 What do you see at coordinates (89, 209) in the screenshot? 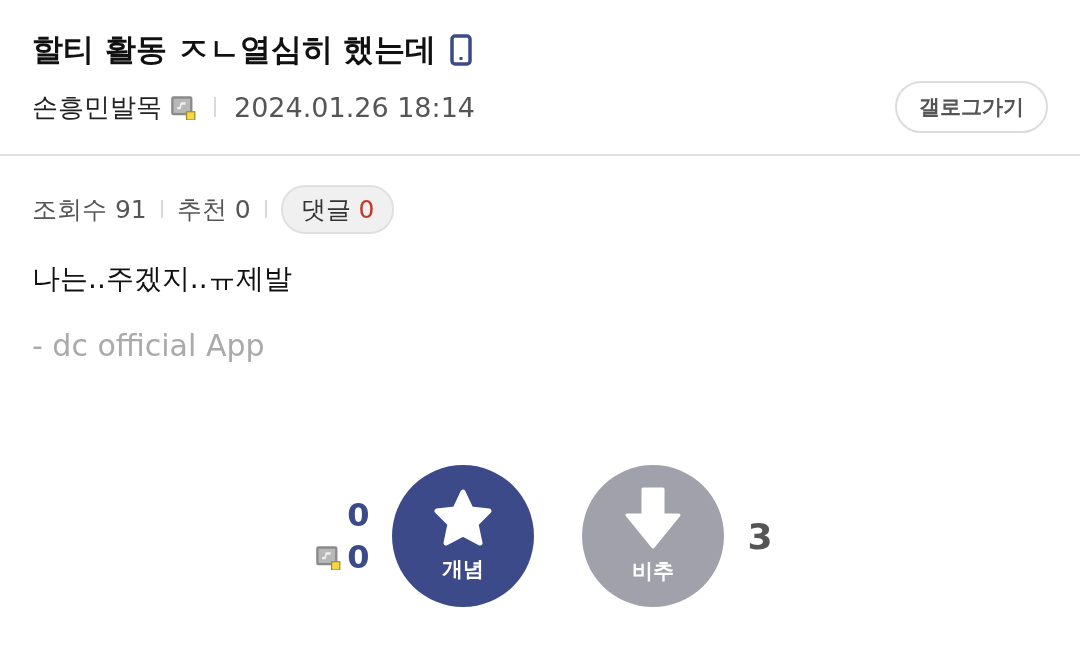
I see `view-count: 조회수 91` at bounding box center [89, 209].